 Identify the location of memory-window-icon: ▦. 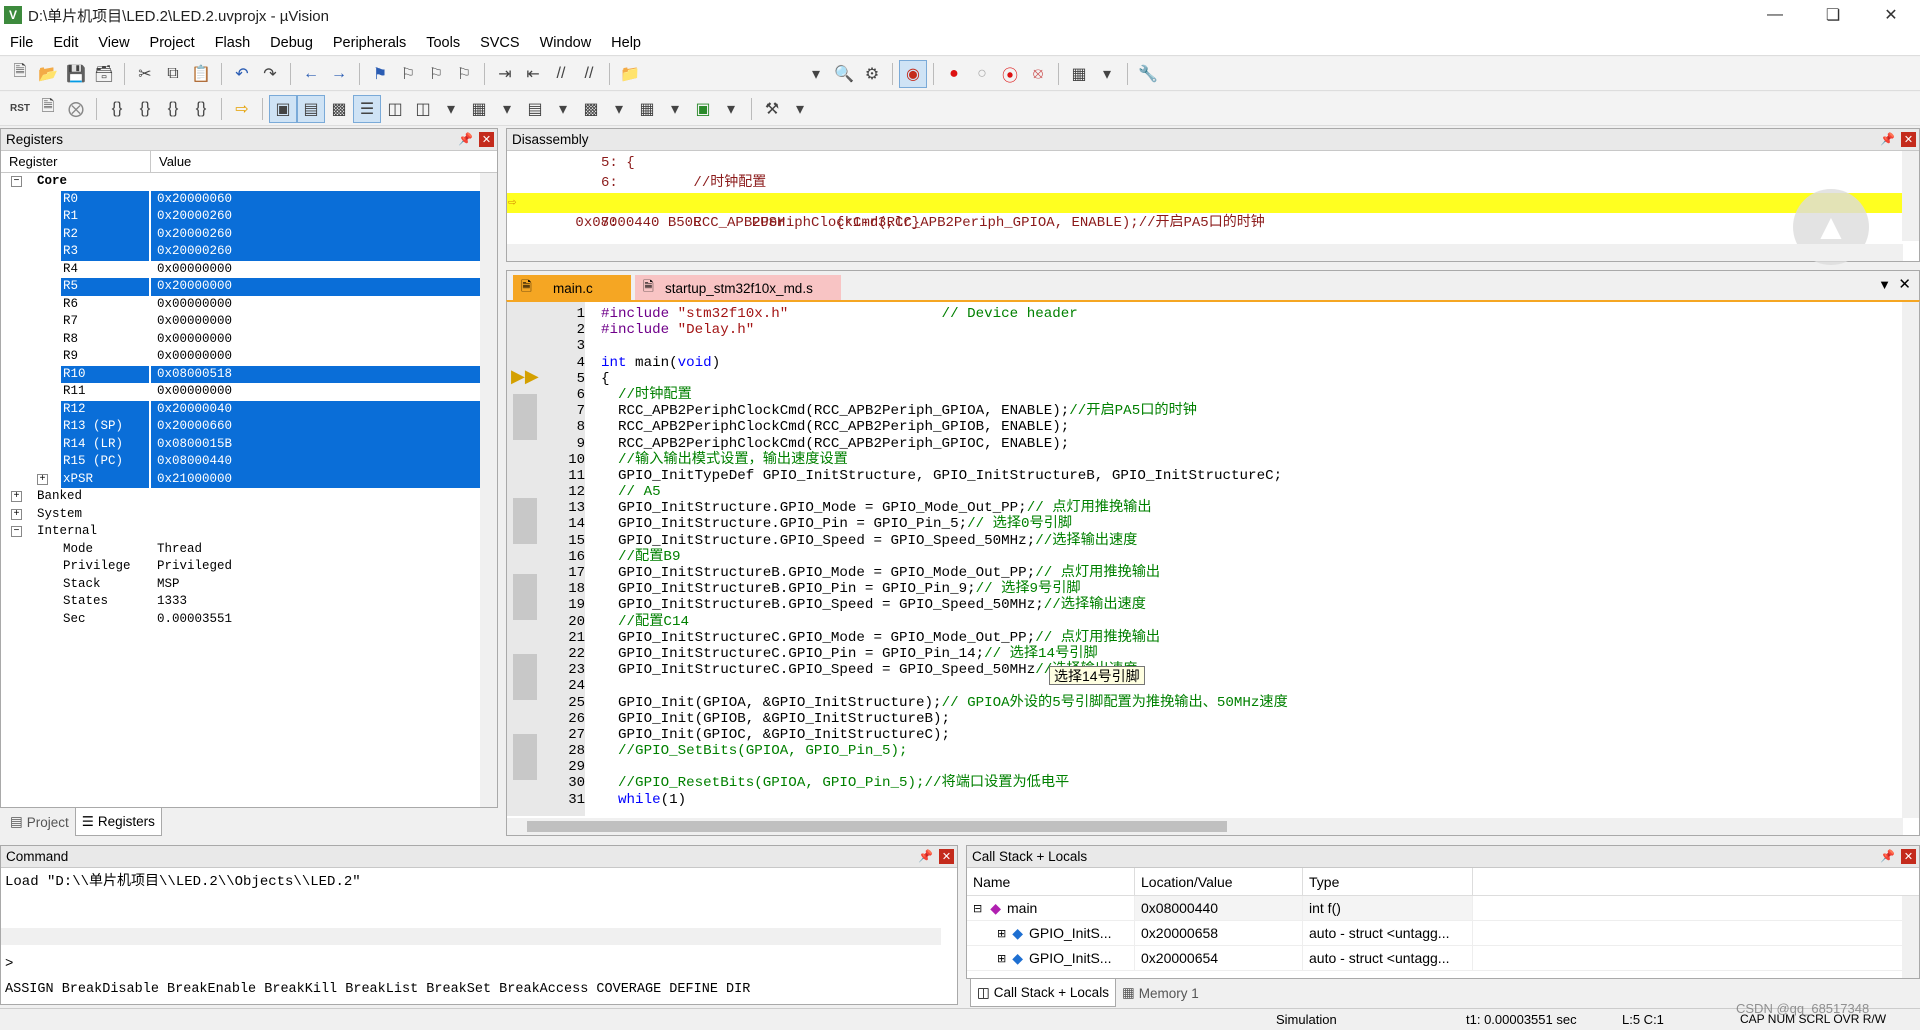
(479, 109).